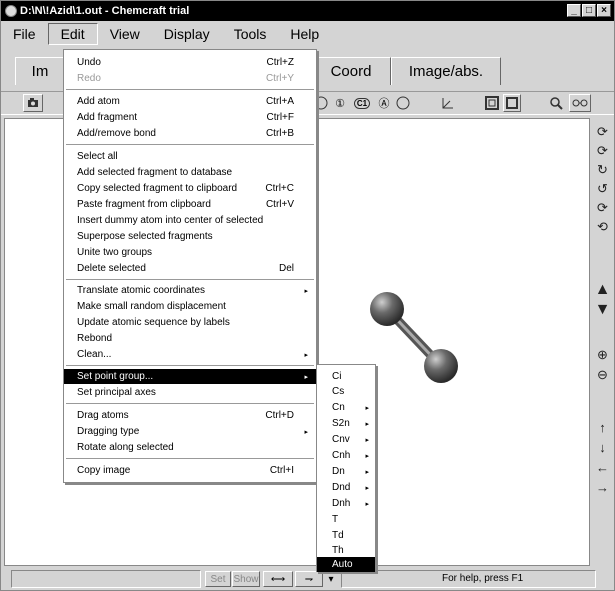  I want to click on menu-superpose: Superpose selected fragments, so click(190, 236).